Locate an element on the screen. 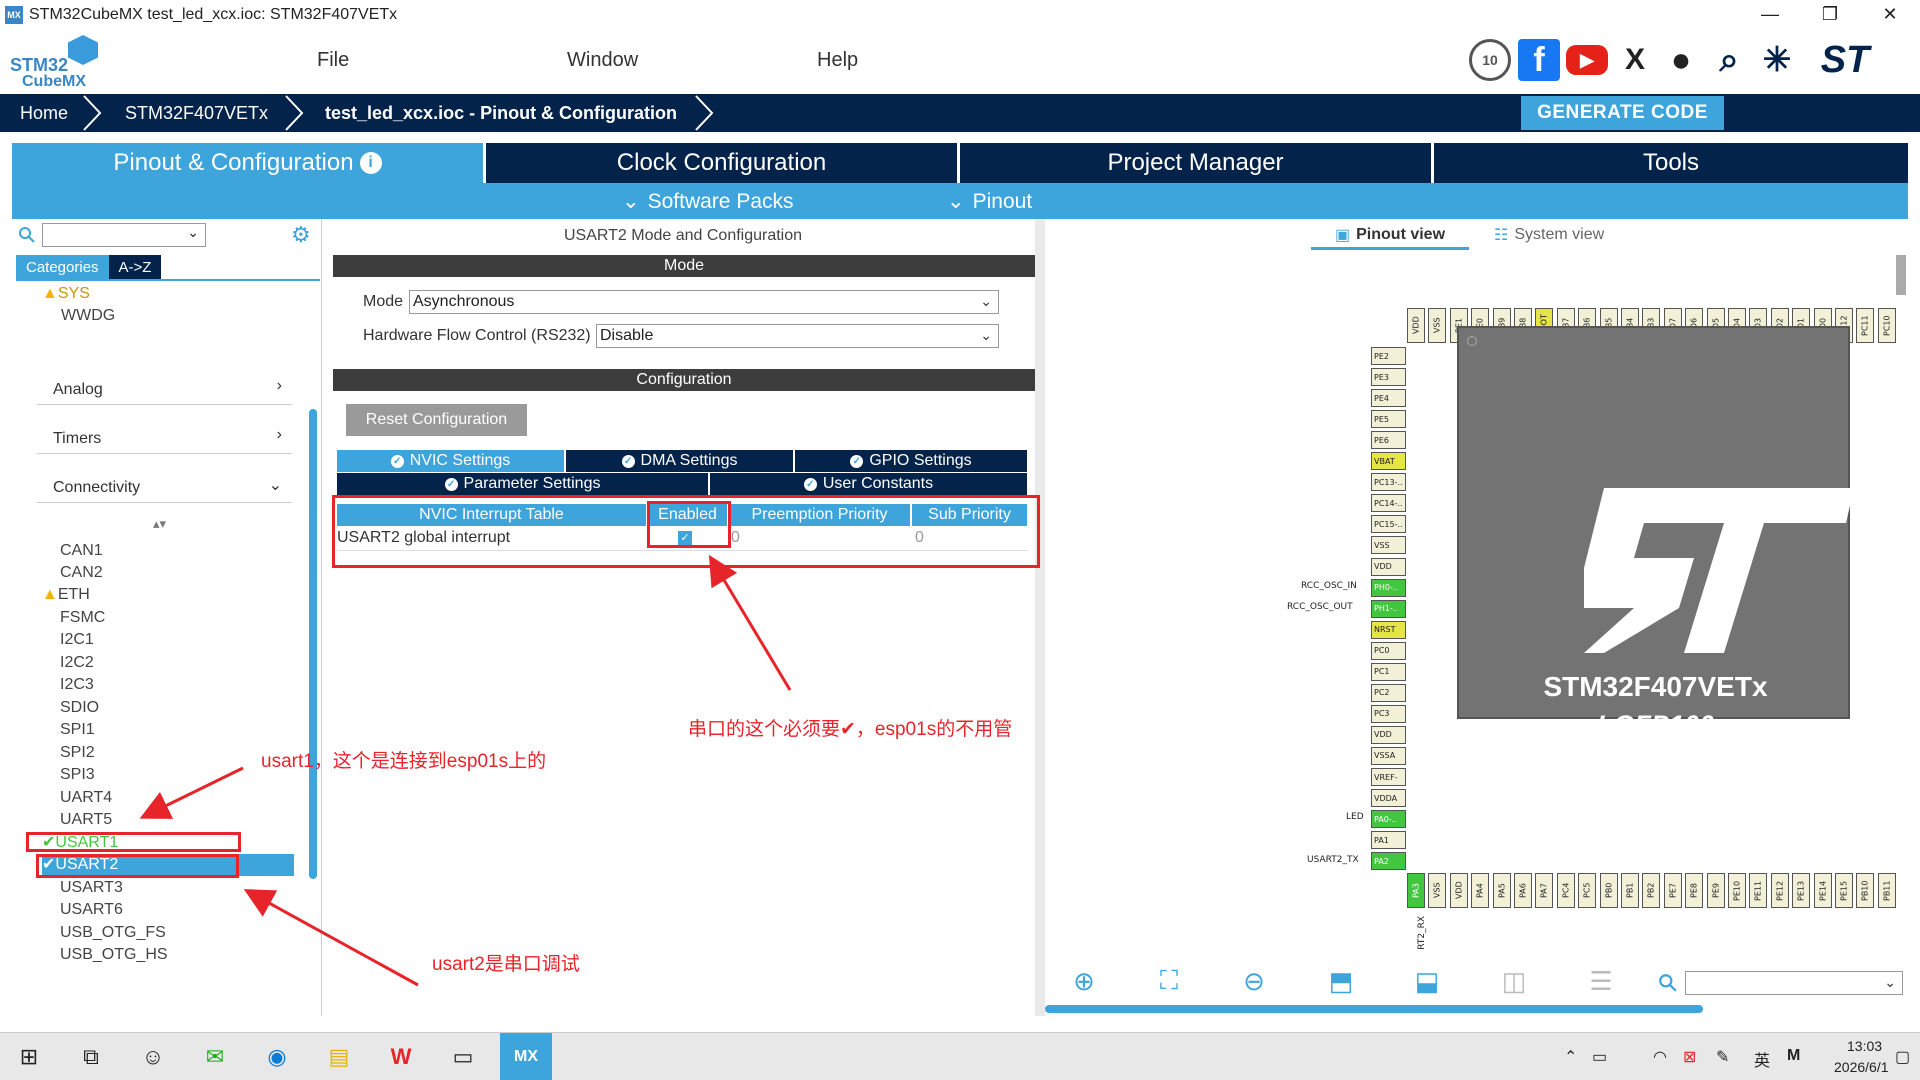 The height and width of the screenshot is (1080, 1920). security-icon: ⊠ is located at coordinates (1689, 1057).